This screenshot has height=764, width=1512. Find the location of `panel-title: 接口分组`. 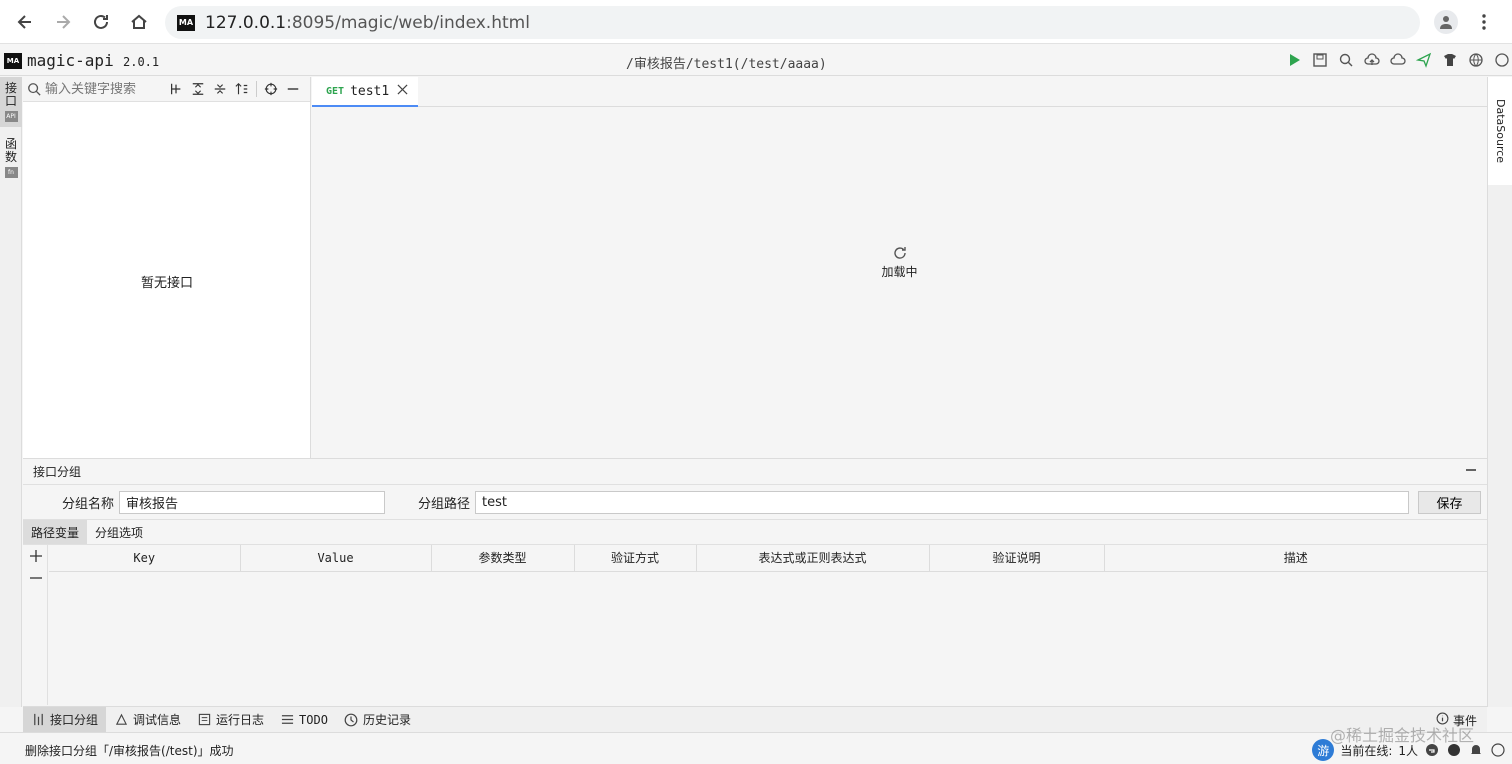

panel-title: 接口分组 is located at coordinates (57, 472).